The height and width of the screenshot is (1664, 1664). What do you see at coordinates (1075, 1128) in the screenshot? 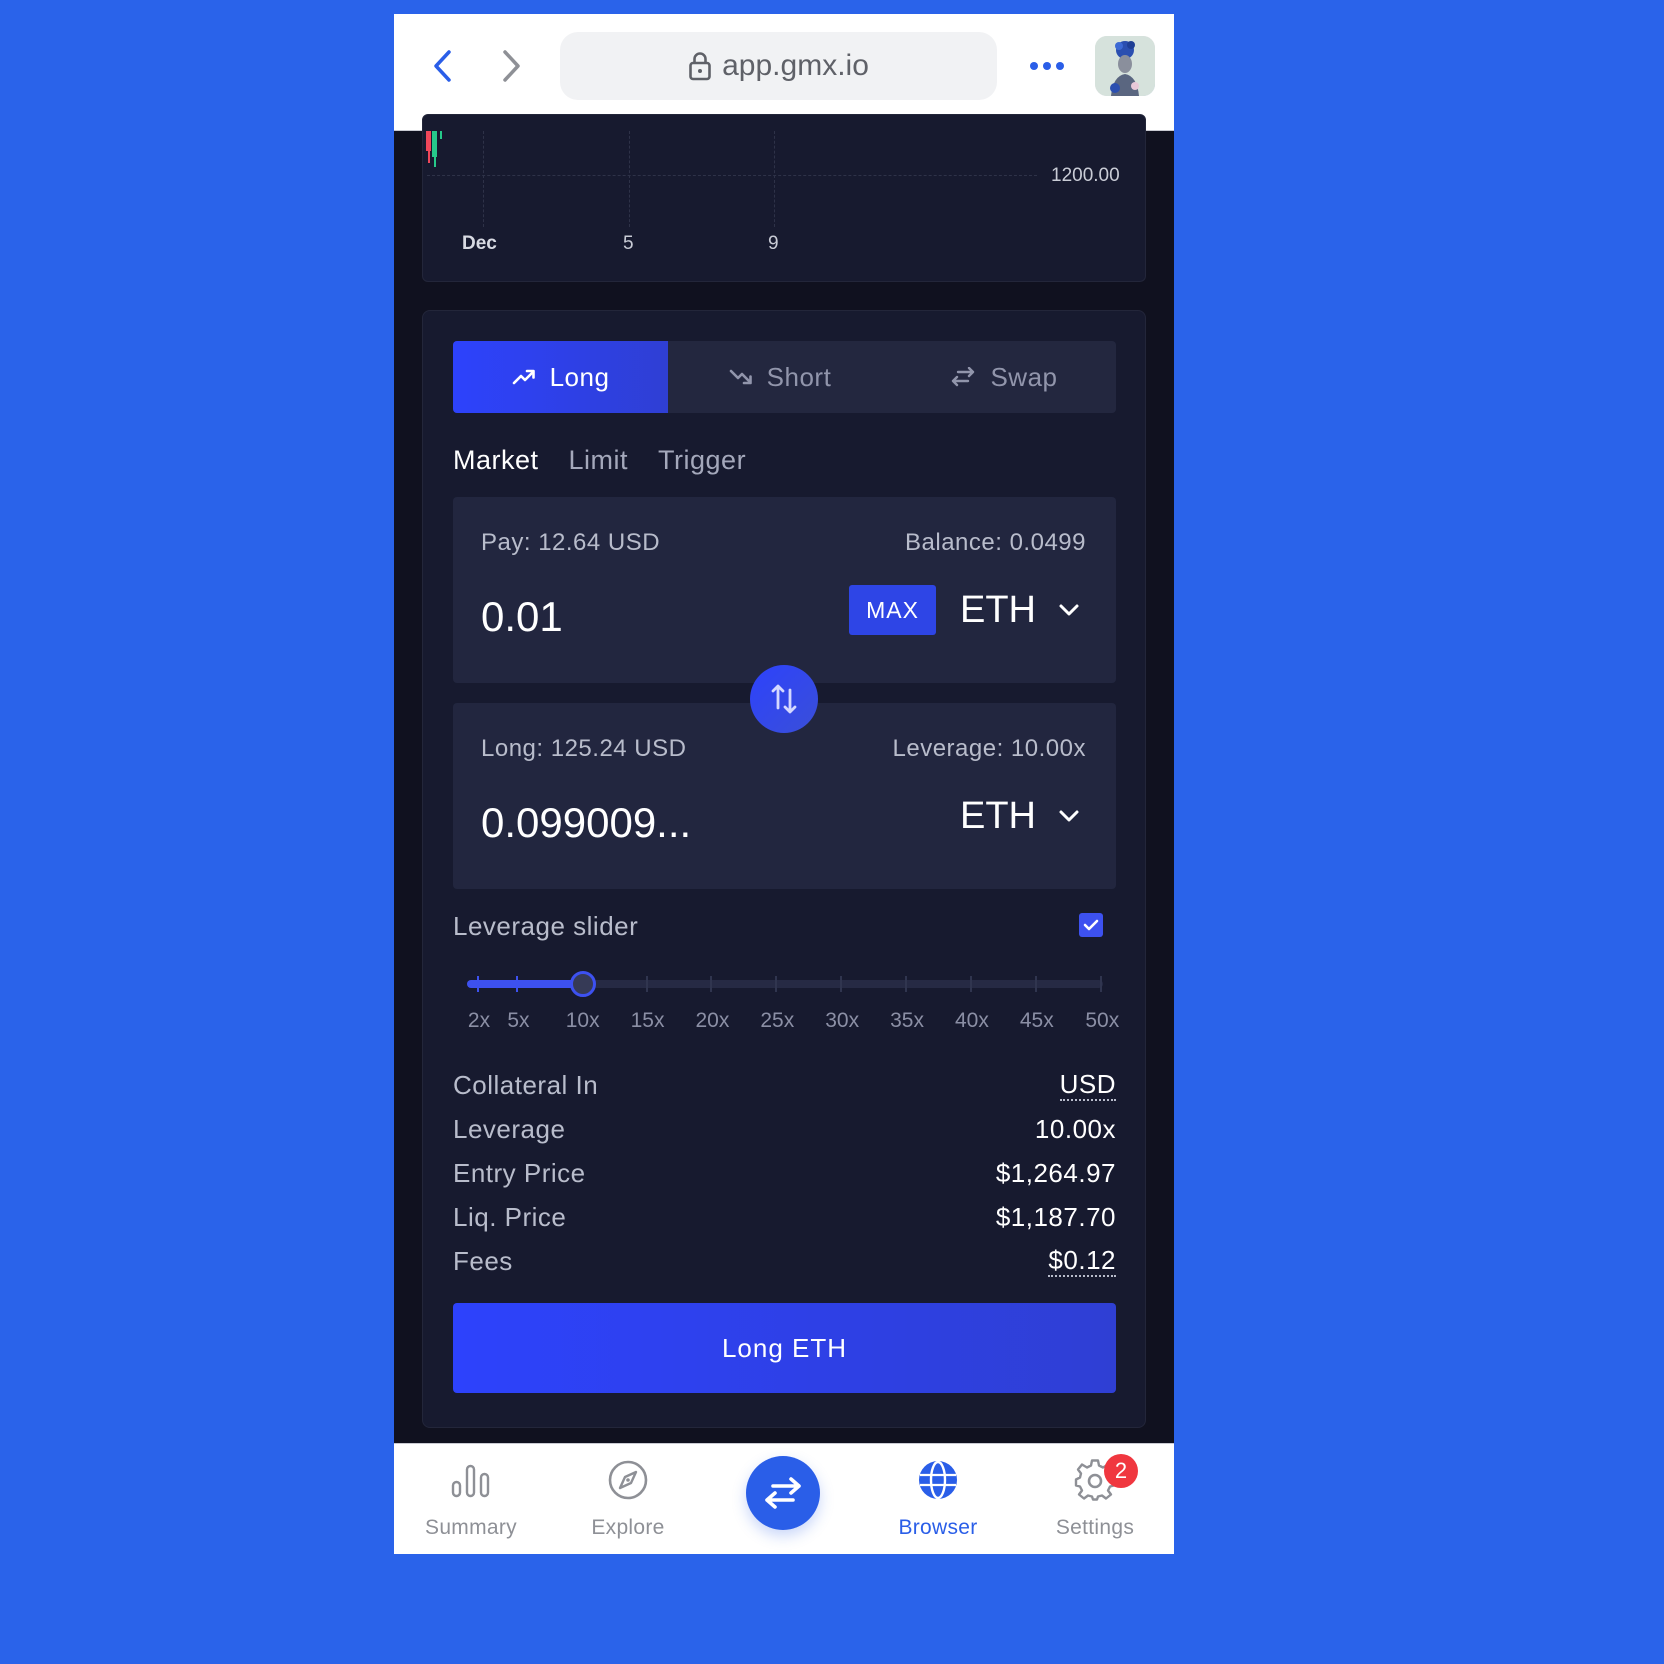
I see `leverage-value: 10.00x` at bounding box center [1075, 1128].